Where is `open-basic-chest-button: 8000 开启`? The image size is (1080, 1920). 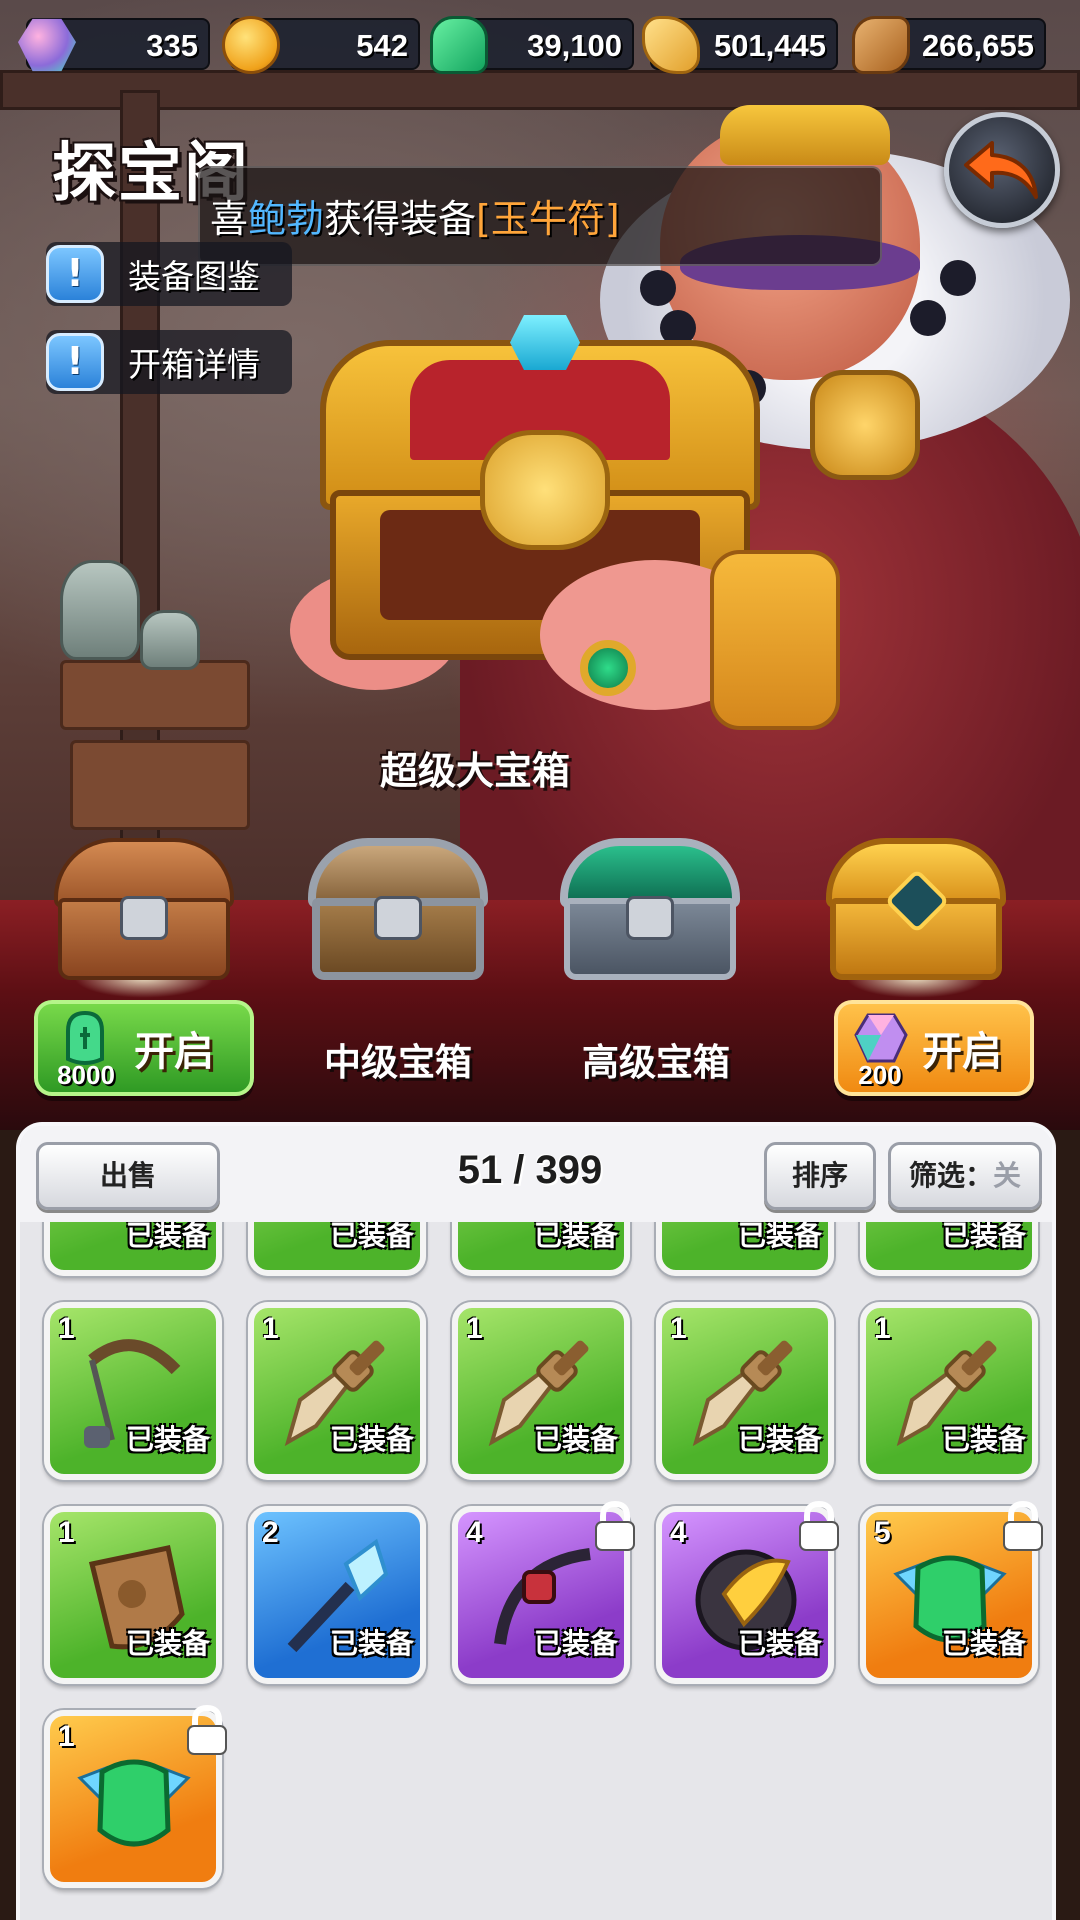 open-basic-chest-button: 8000 开启 is located at coordinates (144, 1048).